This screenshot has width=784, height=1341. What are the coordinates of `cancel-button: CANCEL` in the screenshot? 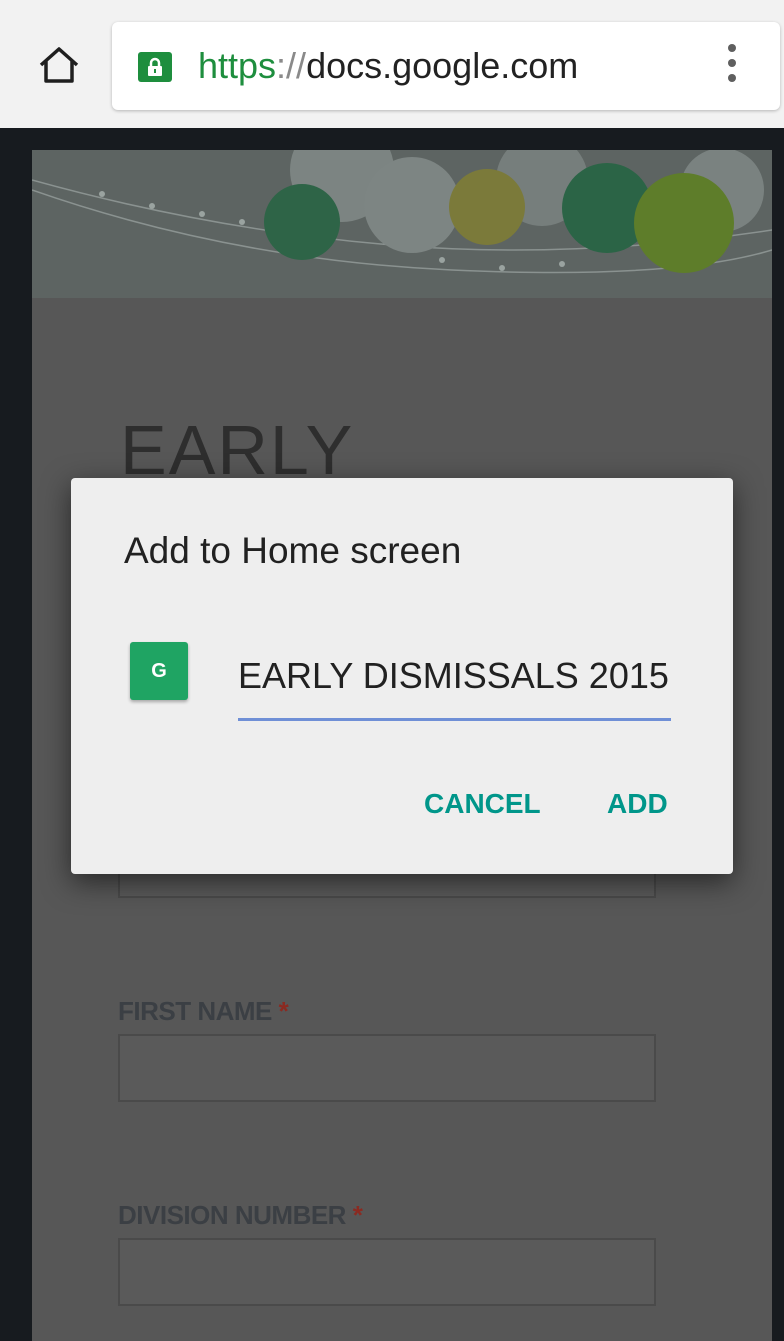 It's located at (482, 804).